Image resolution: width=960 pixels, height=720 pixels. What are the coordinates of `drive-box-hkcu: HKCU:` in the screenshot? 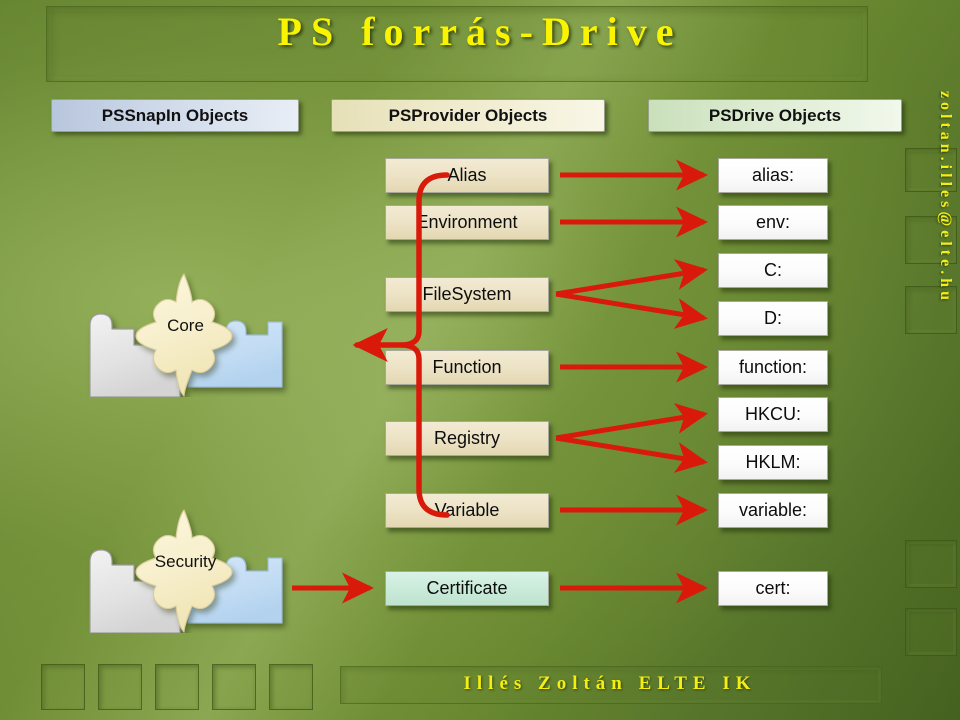 It's located at (773, 414).